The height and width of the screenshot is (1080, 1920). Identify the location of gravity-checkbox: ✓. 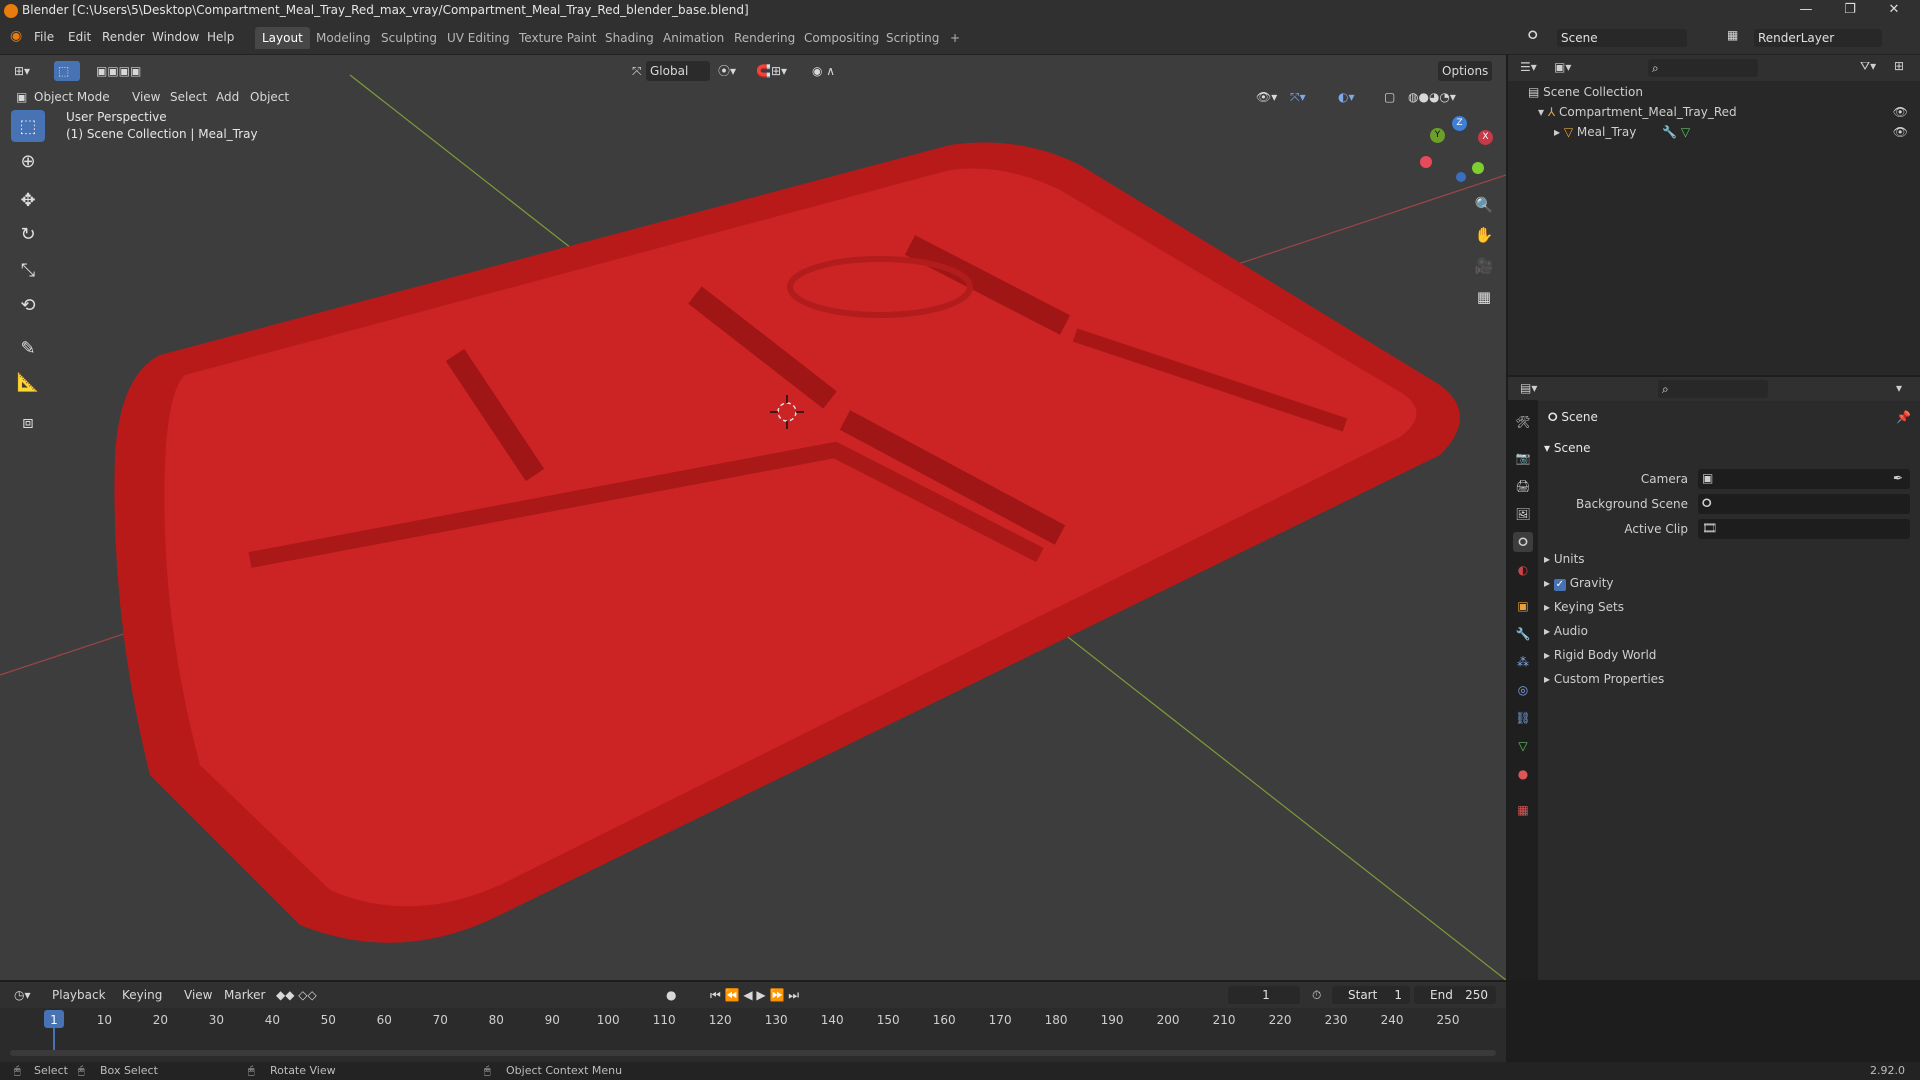
(1559, 585).